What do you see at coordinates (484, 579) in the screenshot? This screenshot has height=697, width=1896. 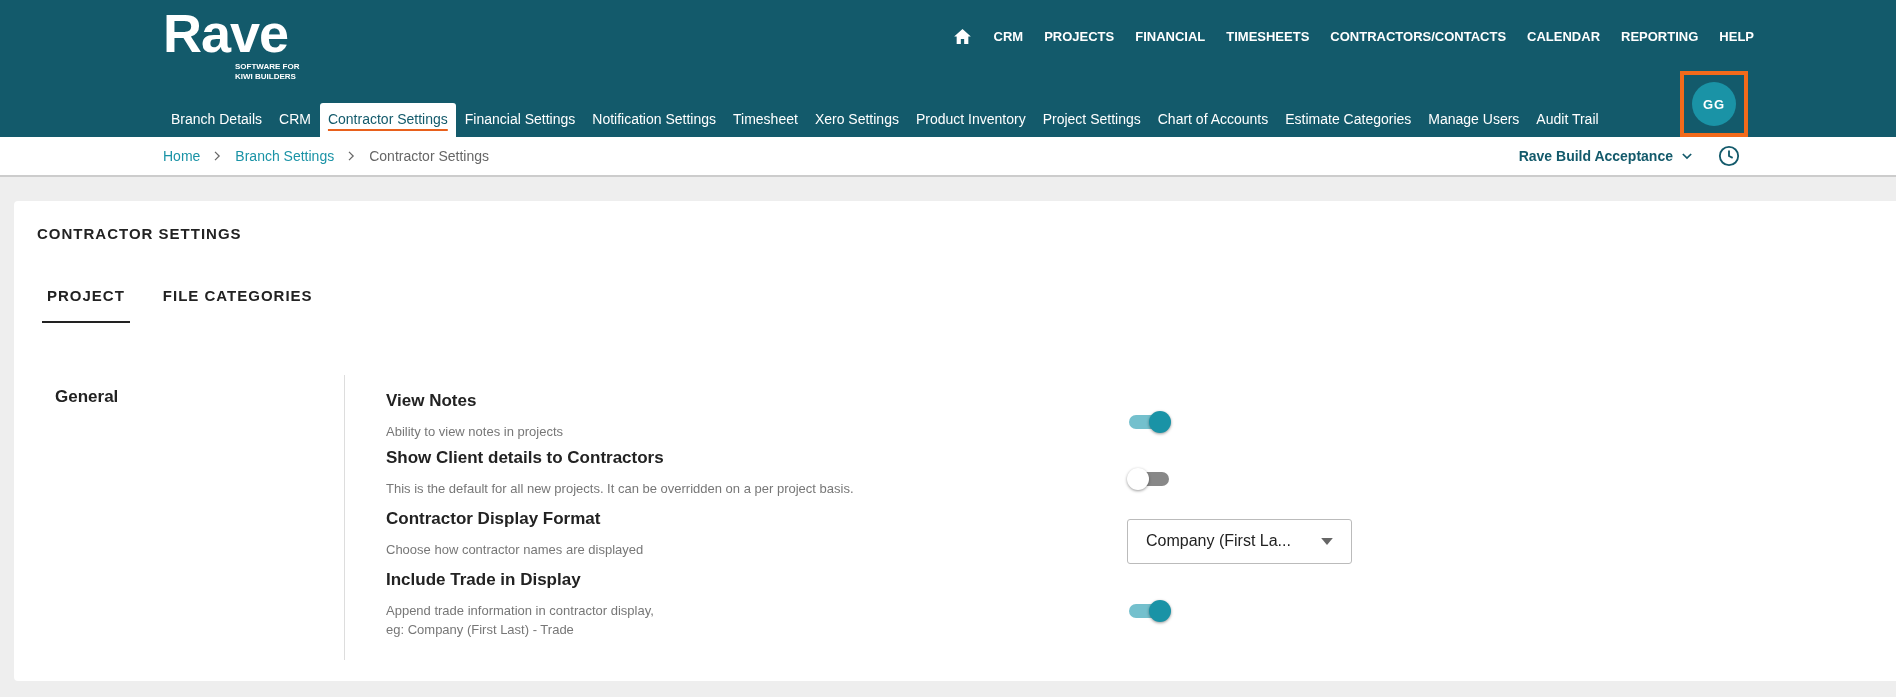 I see `setting-title: Include Trade in Display` at bounding box center [484, 579].